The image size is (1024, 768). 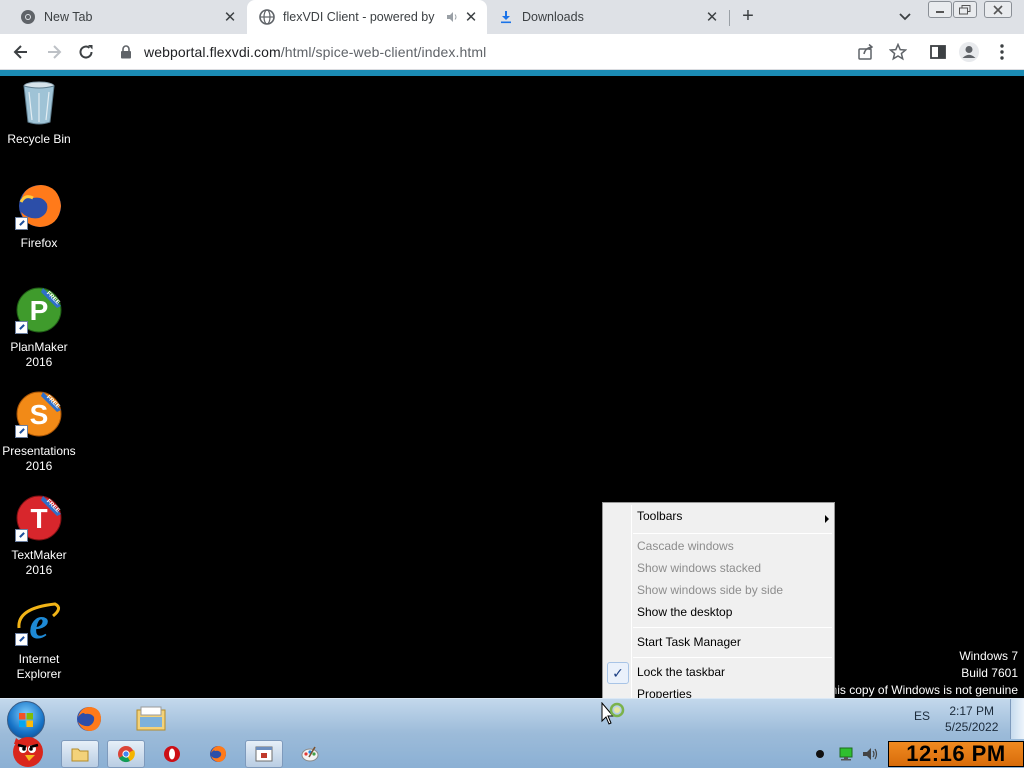 I want to click on watermark-line: his copy of Windows is not genuine, so click(x=924, y=690).